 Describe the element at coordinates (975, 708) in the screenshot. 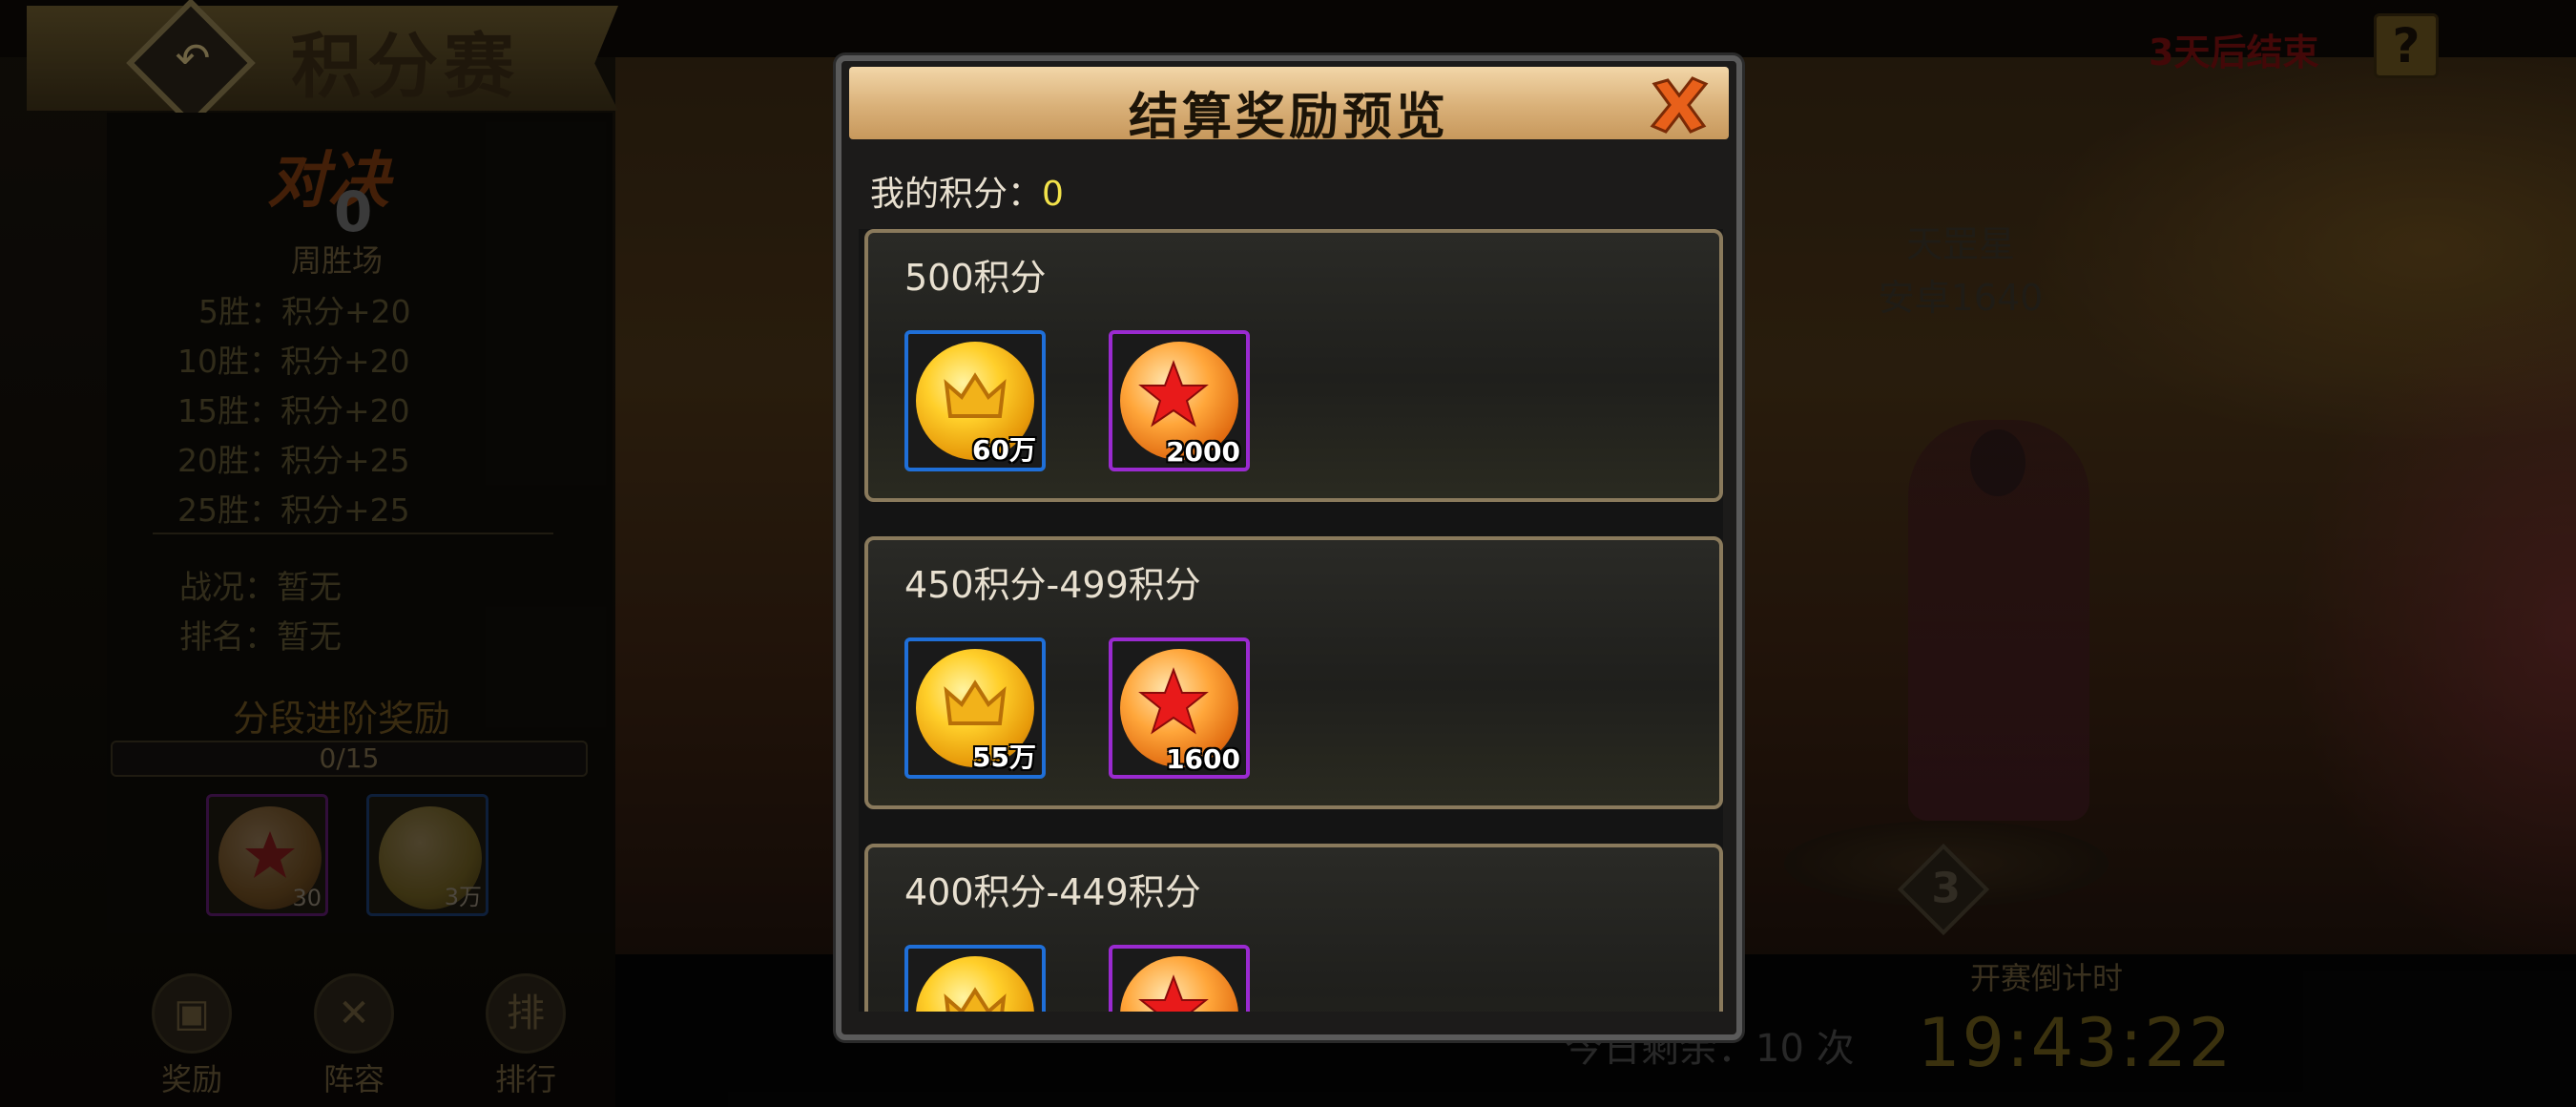

I see `reward-item: 55万` at that location.